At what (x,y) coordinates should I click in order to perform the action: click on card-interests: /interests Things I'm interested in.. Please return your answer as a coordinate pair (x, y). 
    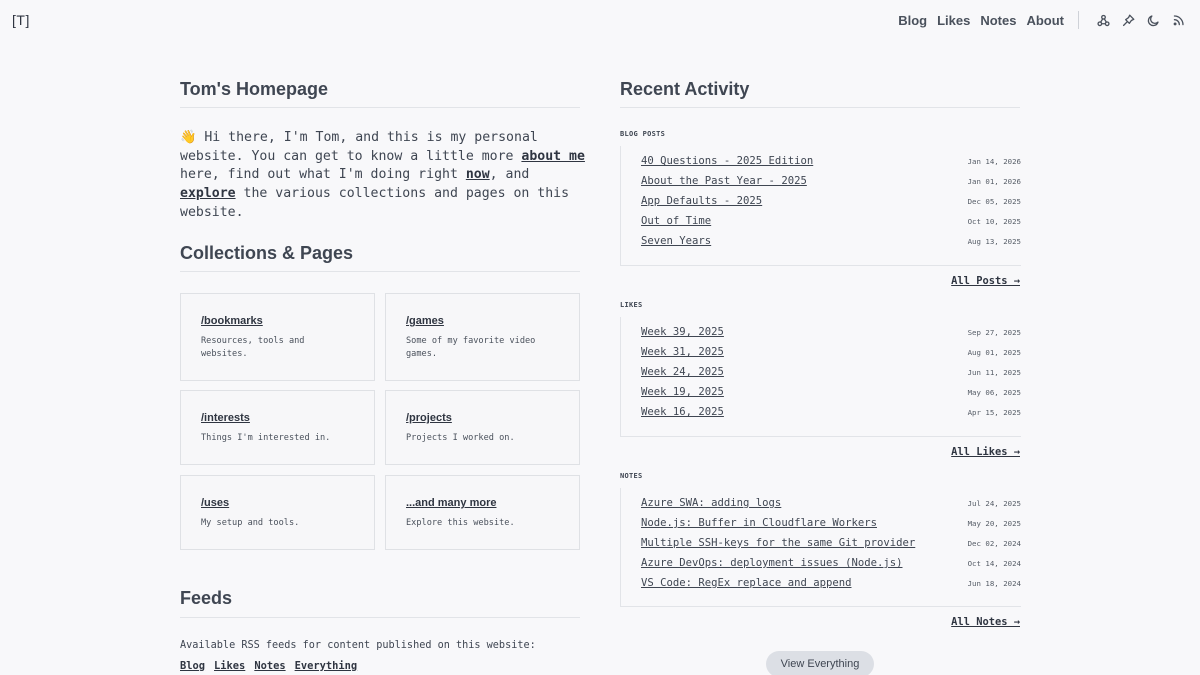
    Looking at the image, I should click on (277, 427).